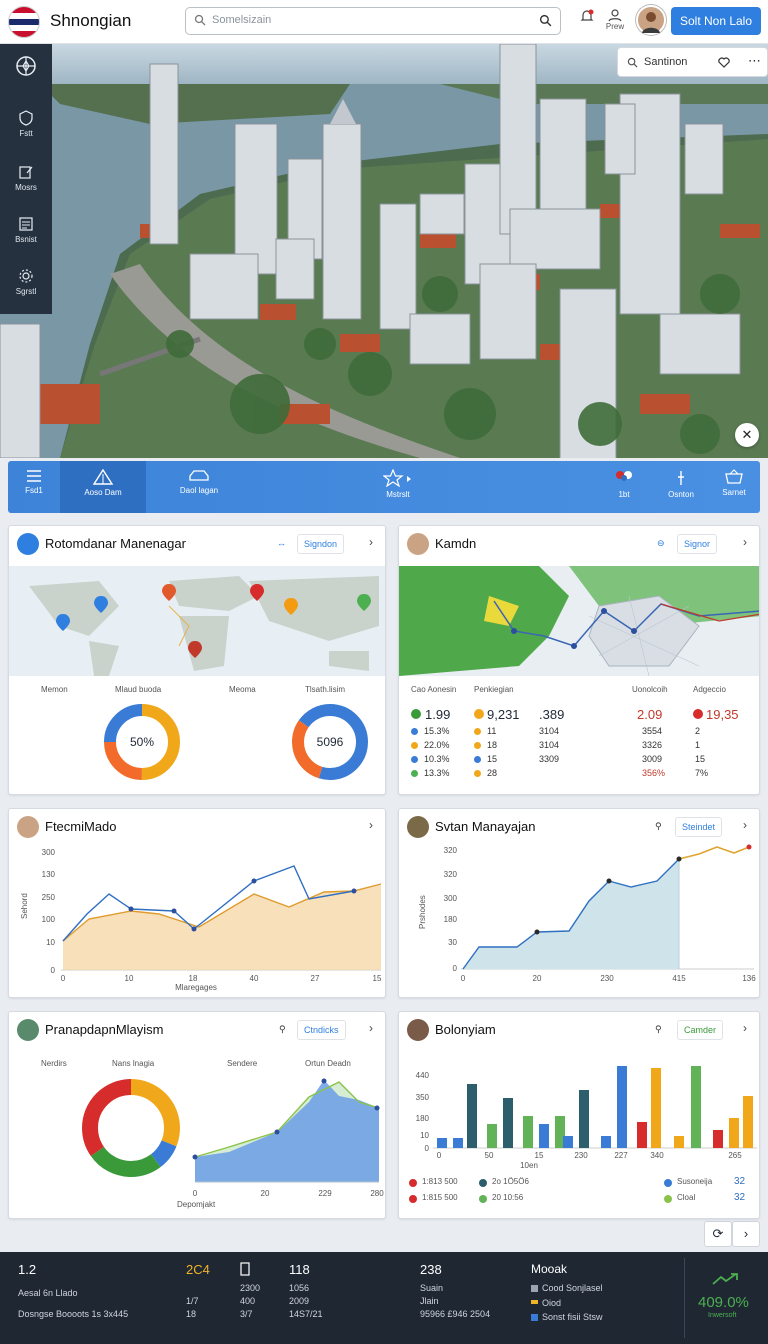  Describe the element at coordinates (716, 21) in the screenshot. I see `primary-action-button: Solt Non Lalo` at that location.